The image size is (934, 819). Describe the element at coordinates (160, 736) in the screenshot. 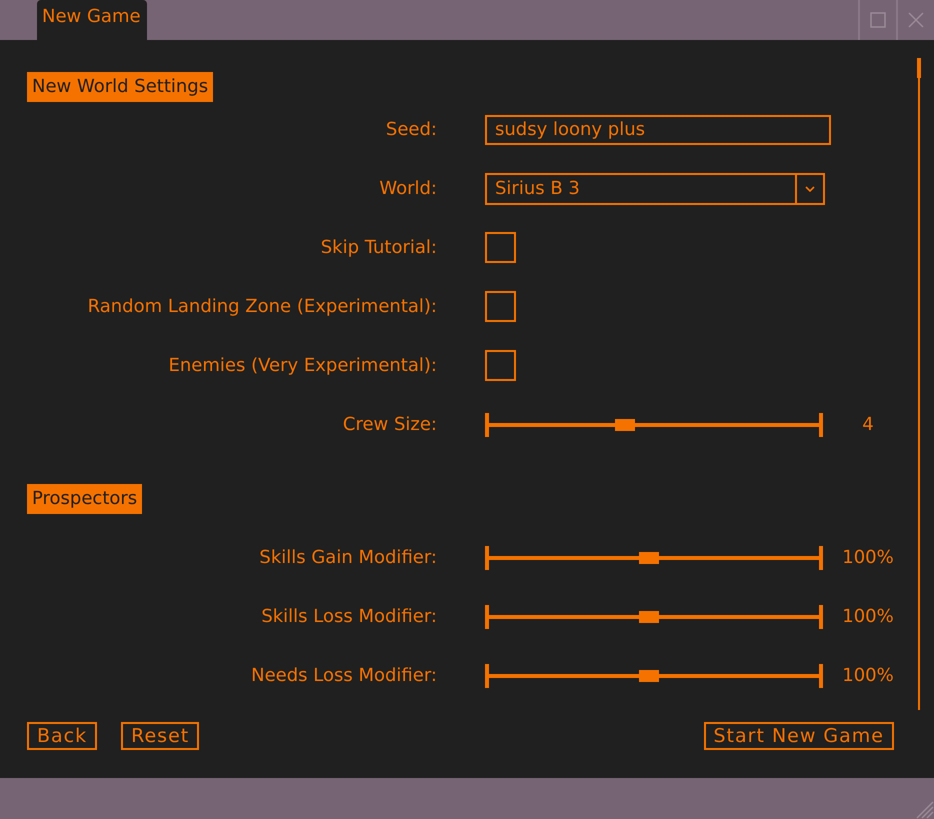

I see `footer-button: Reset` at that location.